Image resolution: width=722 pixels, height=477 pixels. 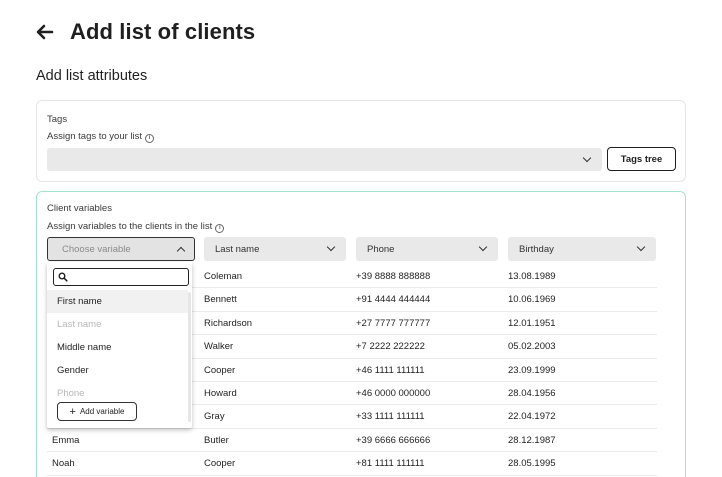 I want to click on cell-last-name: Richardson, so click(x=228, y=323).